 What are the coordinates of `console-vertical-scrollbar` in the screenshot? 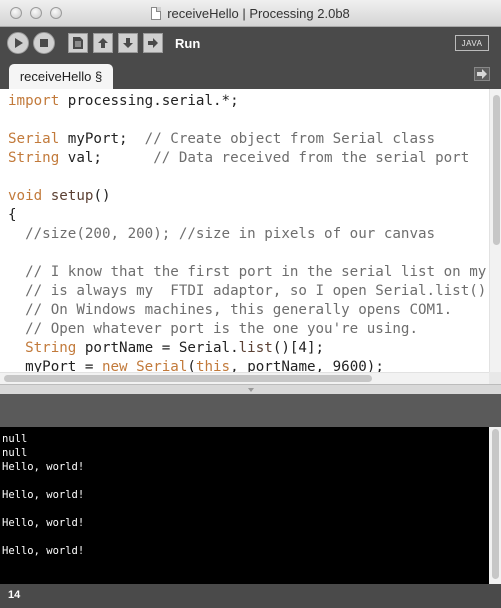 It's located at (495, 505).